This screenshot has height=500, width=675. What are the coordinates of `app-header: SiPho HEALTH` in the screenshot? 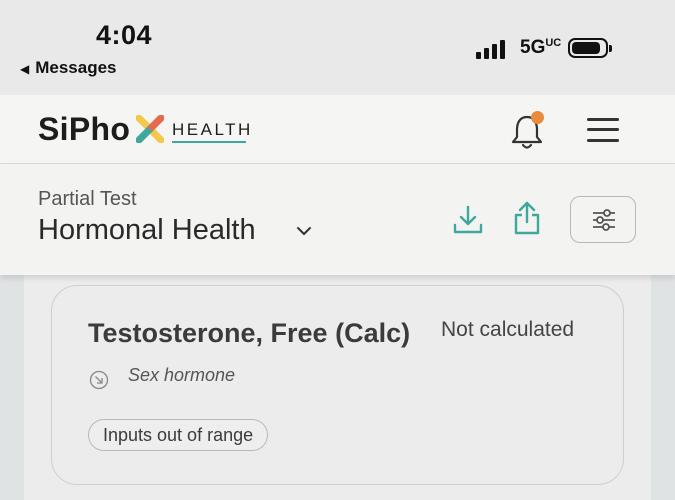 It's located at (337, 129).